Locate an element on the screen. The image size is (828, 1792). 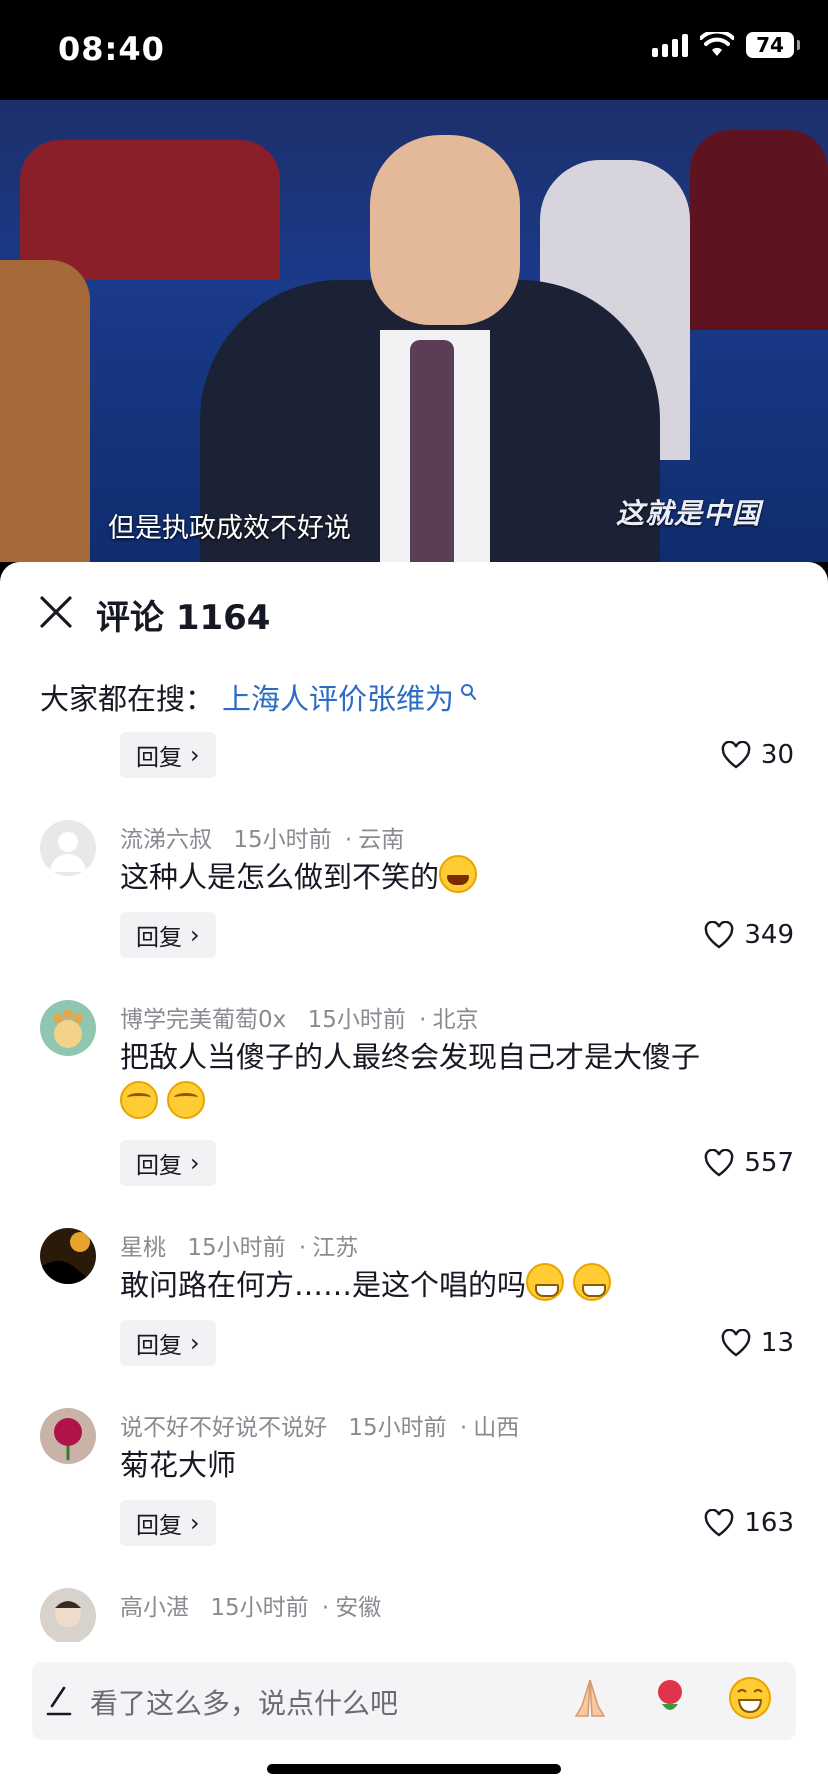
comment-meta: 星桃 15小时前 · 江苏 is located at coordinates (239, 1248).